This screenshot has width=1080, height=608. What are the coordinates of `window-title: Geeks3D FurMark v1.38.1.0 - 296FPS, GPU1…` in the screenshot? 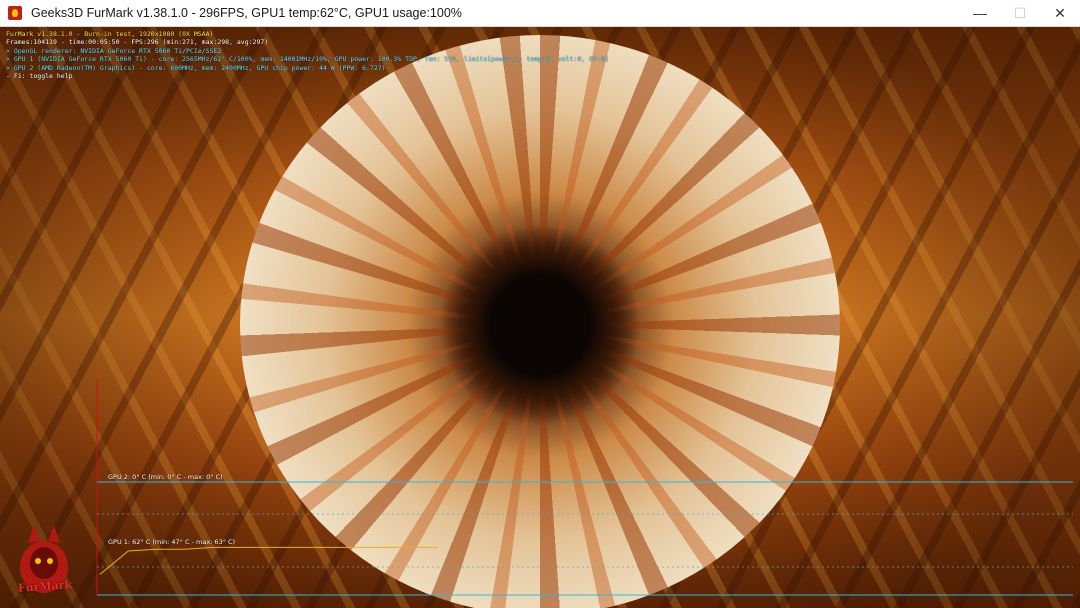 It's located at (246, 13).